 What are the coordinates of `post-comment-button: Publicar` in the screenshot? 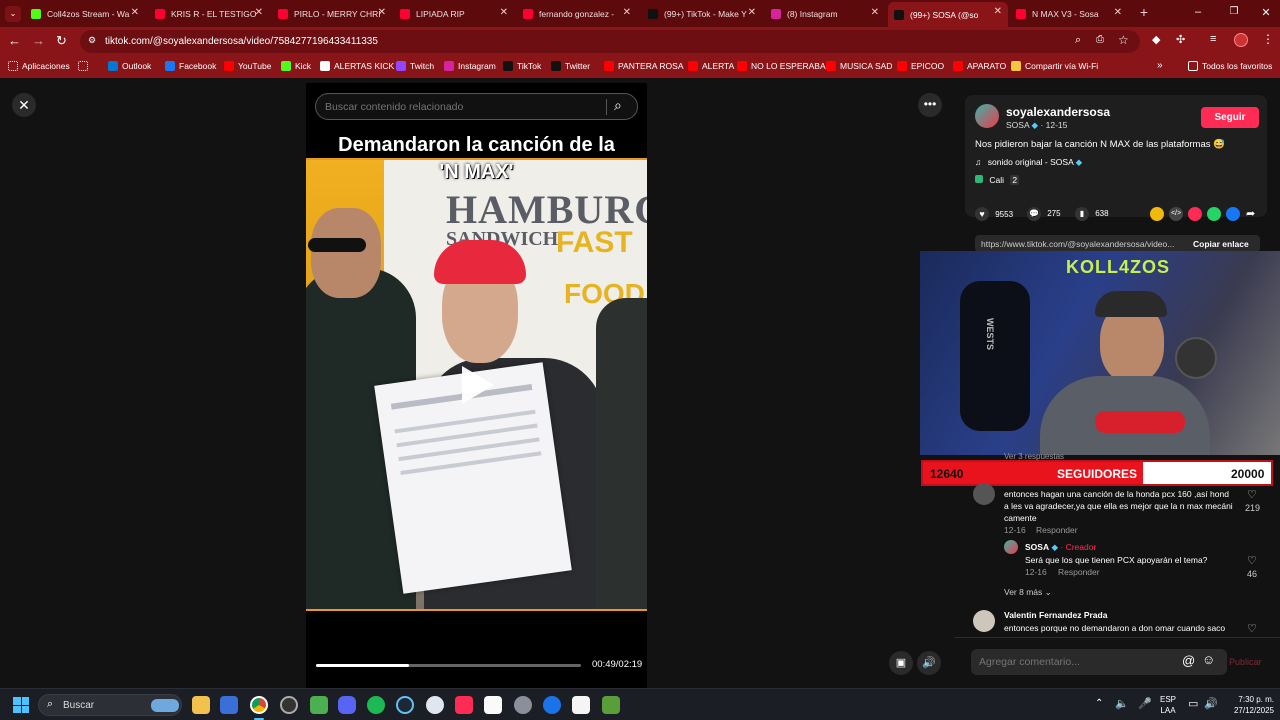 It's located at (1245, 662).